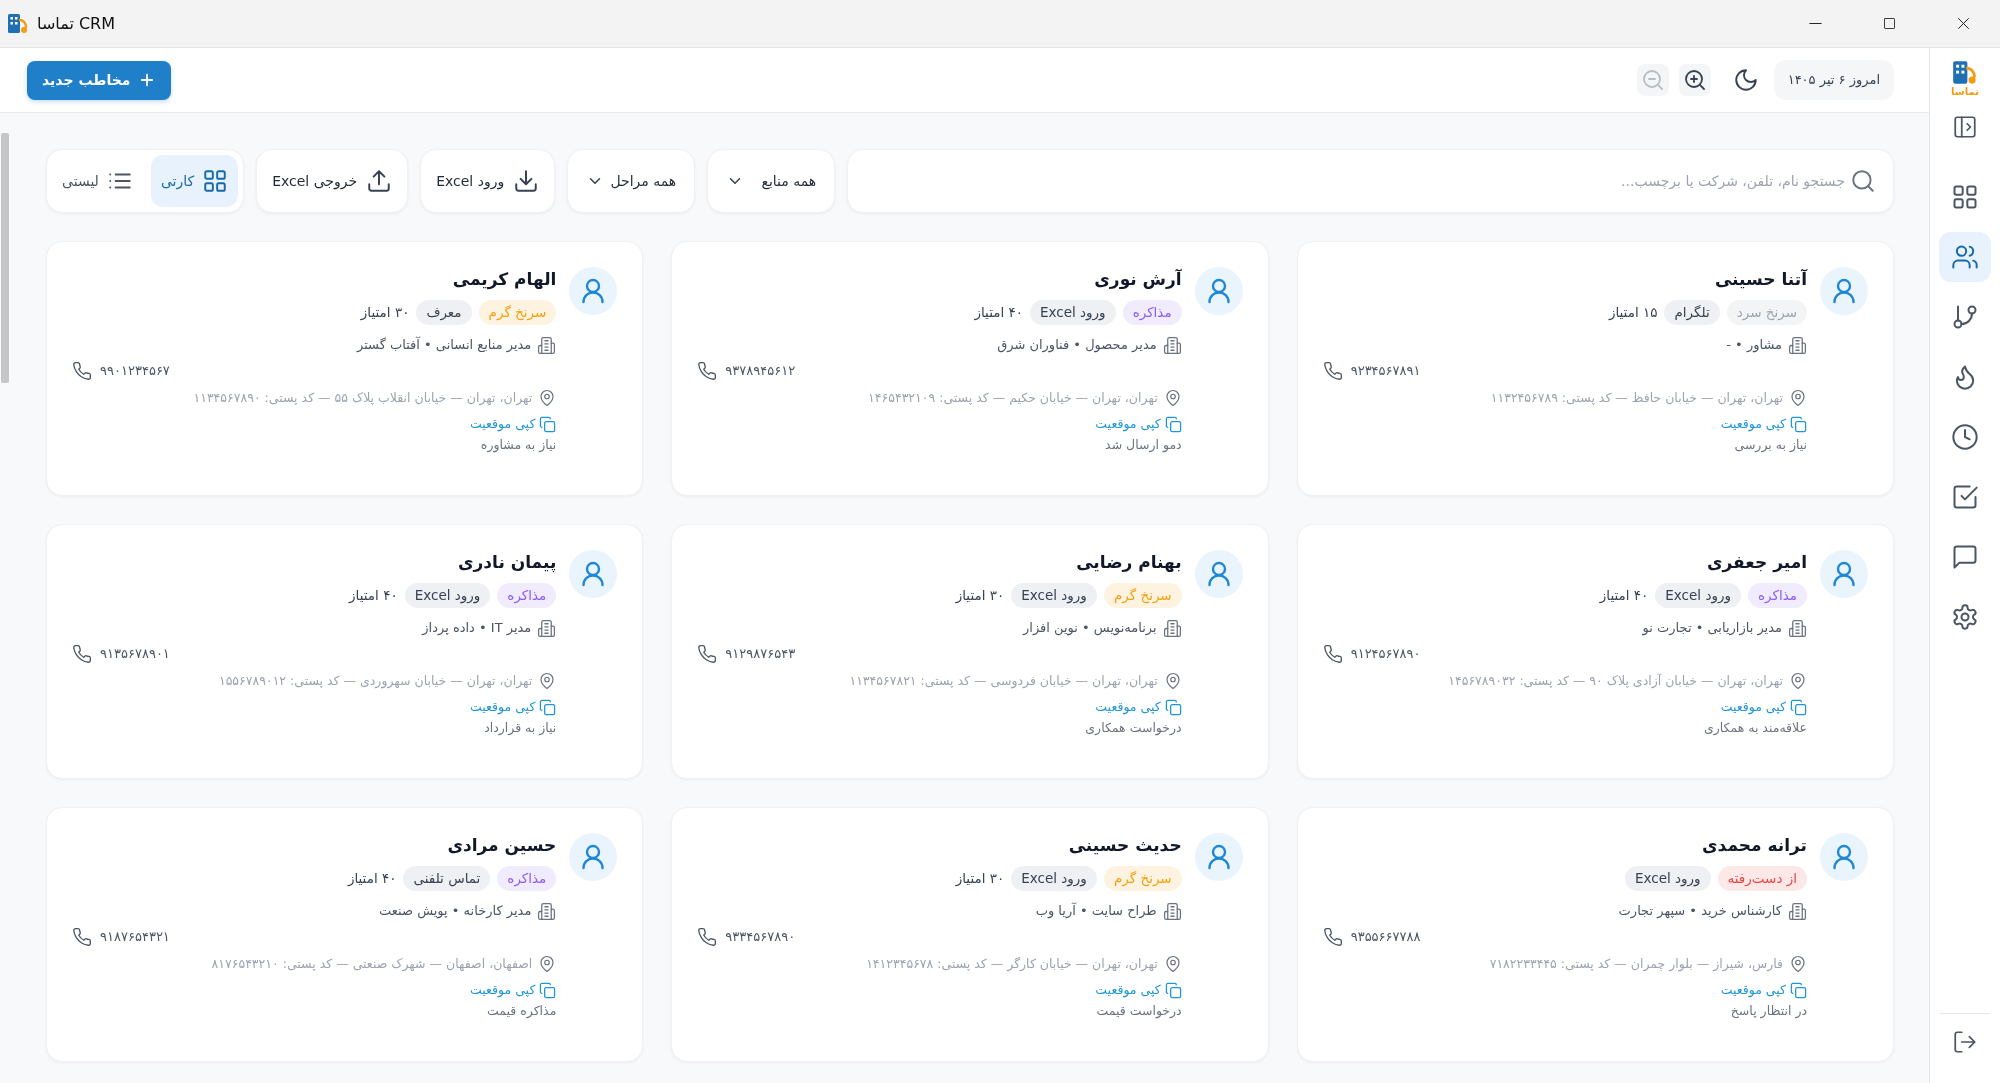 The width and height of the screenshot is (2000, 1083). Describe the element at coordinates (332, 181) in the screenshot. I see `excel-export-button: خروجی Excel` at that location.